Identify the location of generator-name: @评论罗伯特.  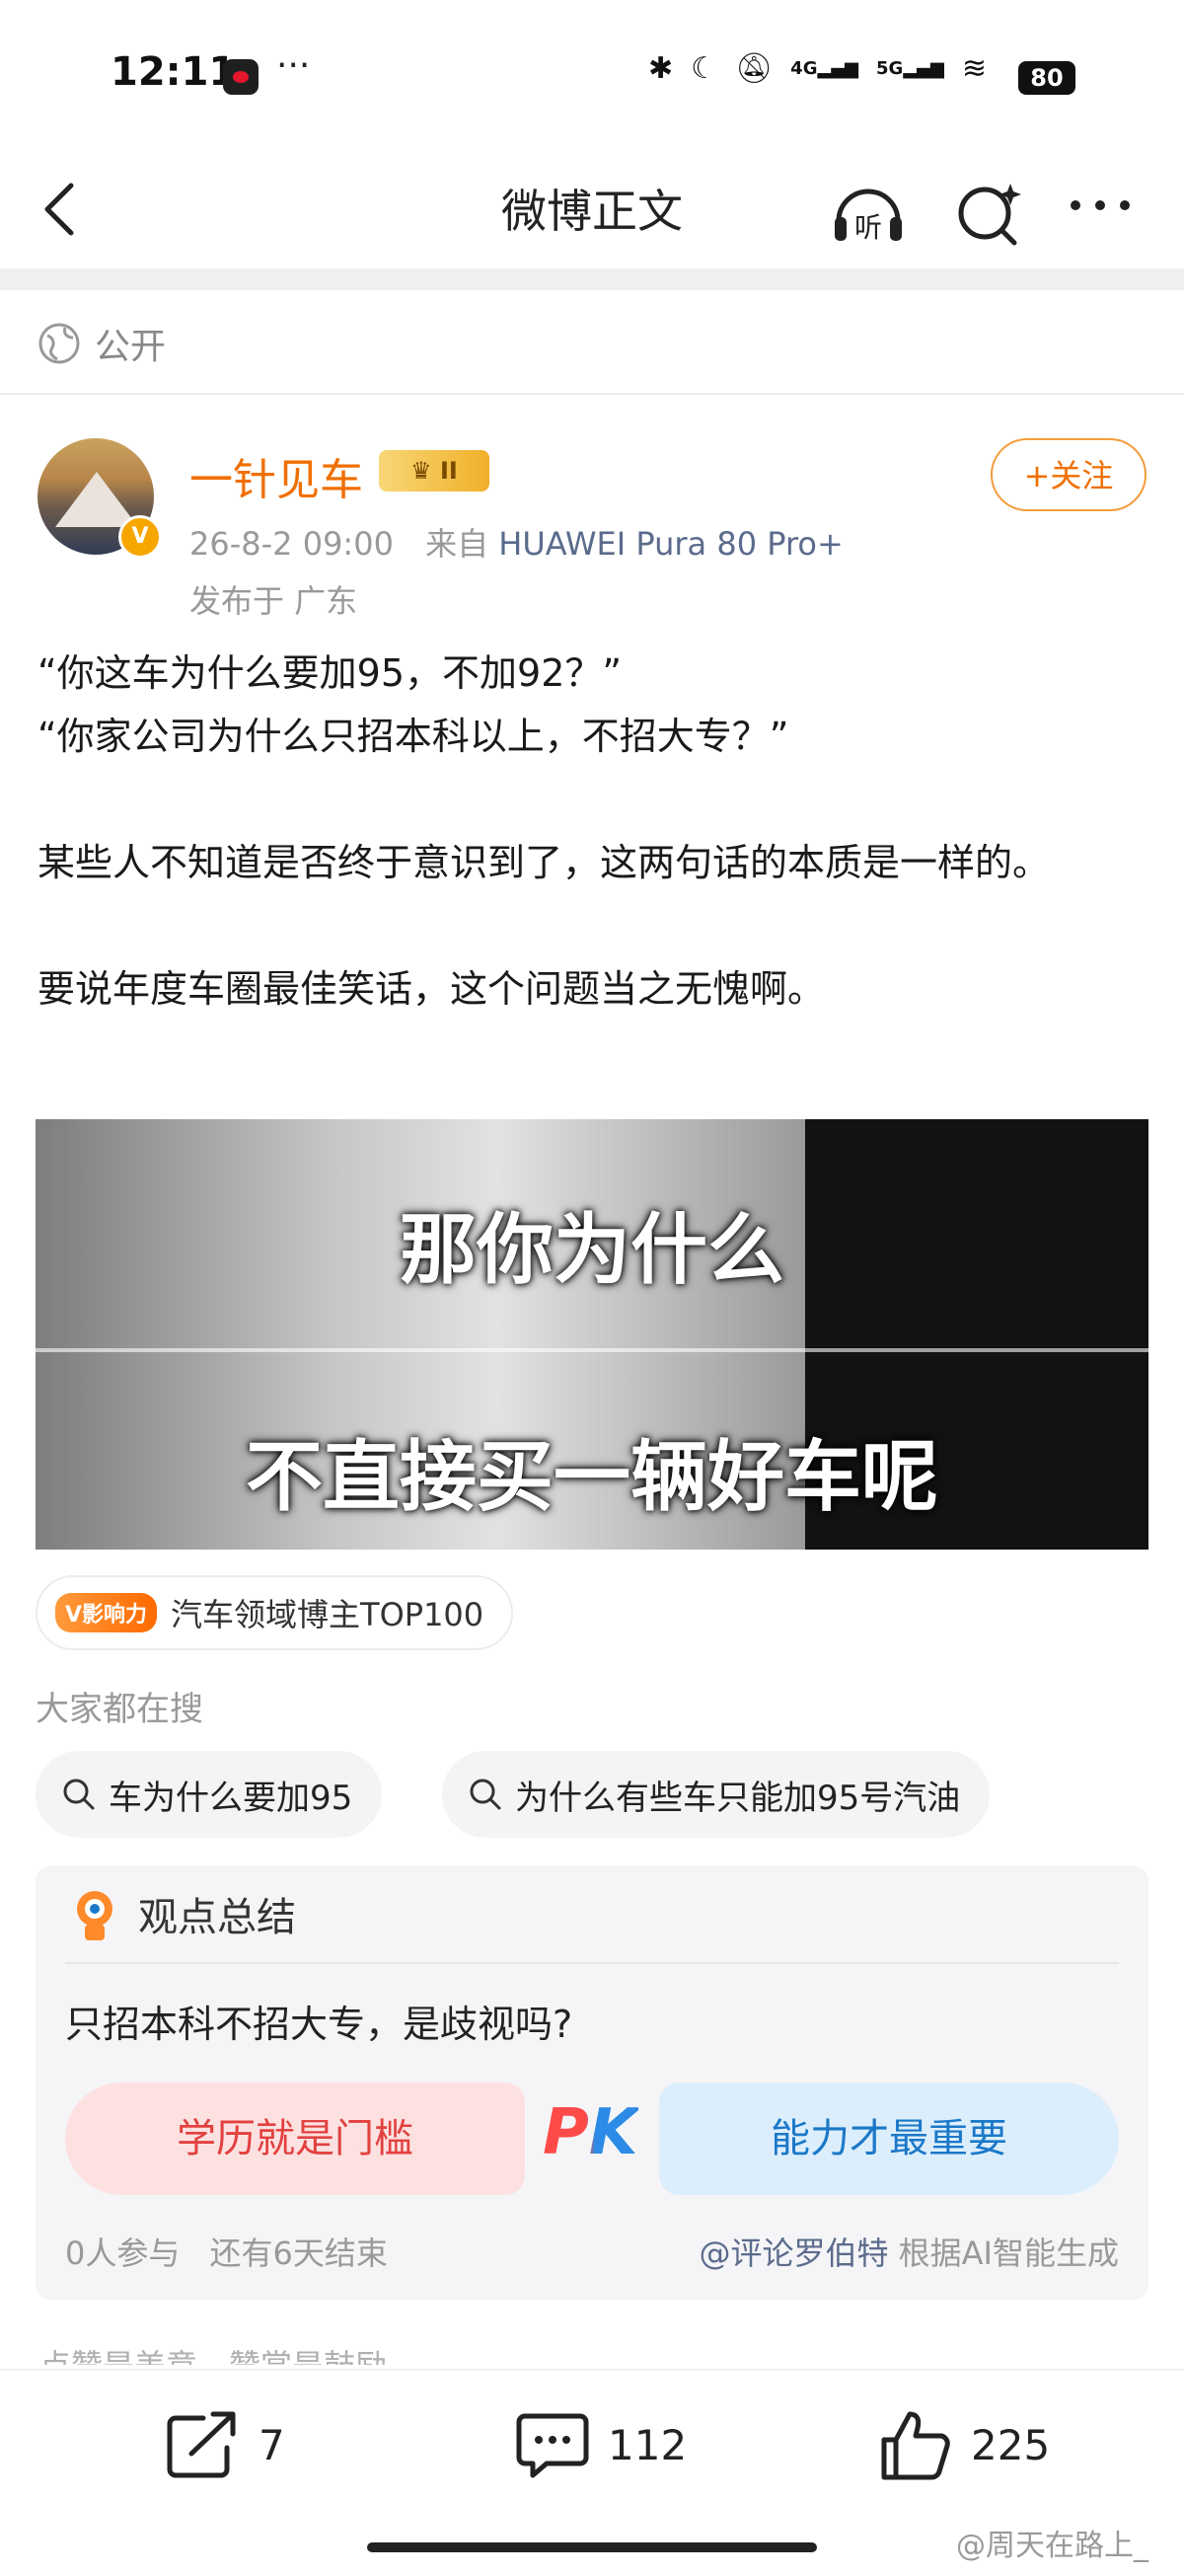
(794, 2253).